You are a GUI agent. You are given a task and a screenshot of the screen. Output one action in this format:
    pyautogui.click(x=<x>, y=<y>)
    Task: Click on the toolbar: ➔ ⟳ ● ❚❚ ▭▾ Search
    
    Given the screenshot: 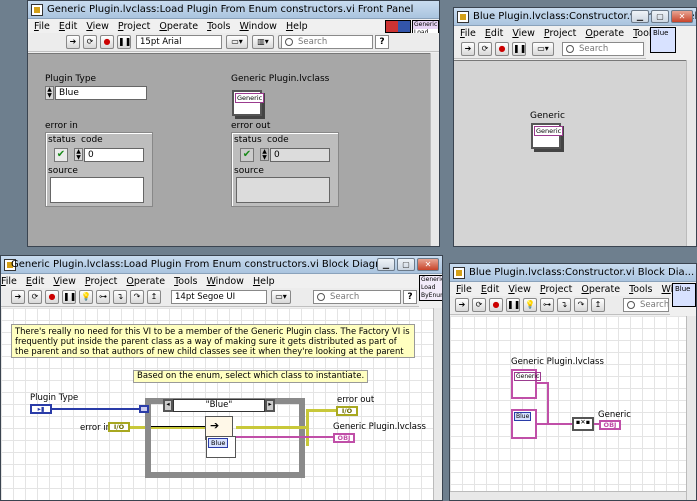 What is the action you would take?
    pyautogui.click(x=550, y=49)
    